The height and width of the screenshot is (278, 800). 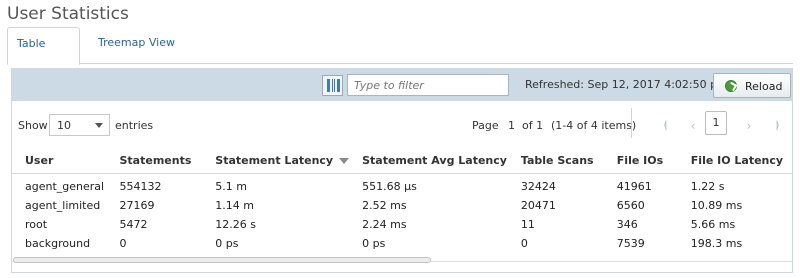 What do you see at coordinates (99, 125) in the screenshot?
I see `chevron-down-icon` at bounding box center [99, 125].